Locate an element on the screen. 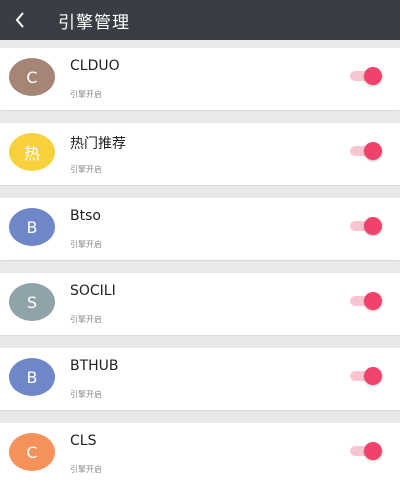 The image size is (400, 485). engine-item-clduo: C CLDUO 引擎开启 is located at coordinates (200, 79).